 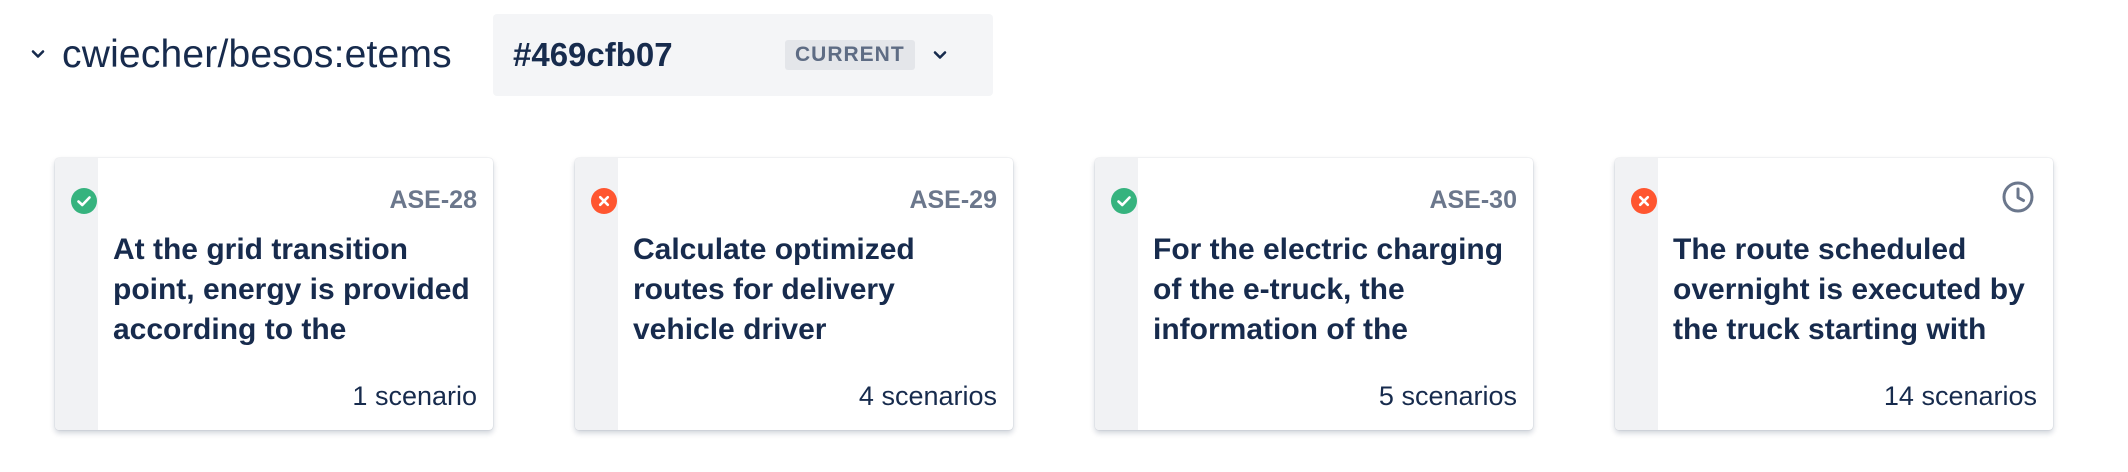 I want to click on card-key: ASE-30, so click(x=1473, y=200).